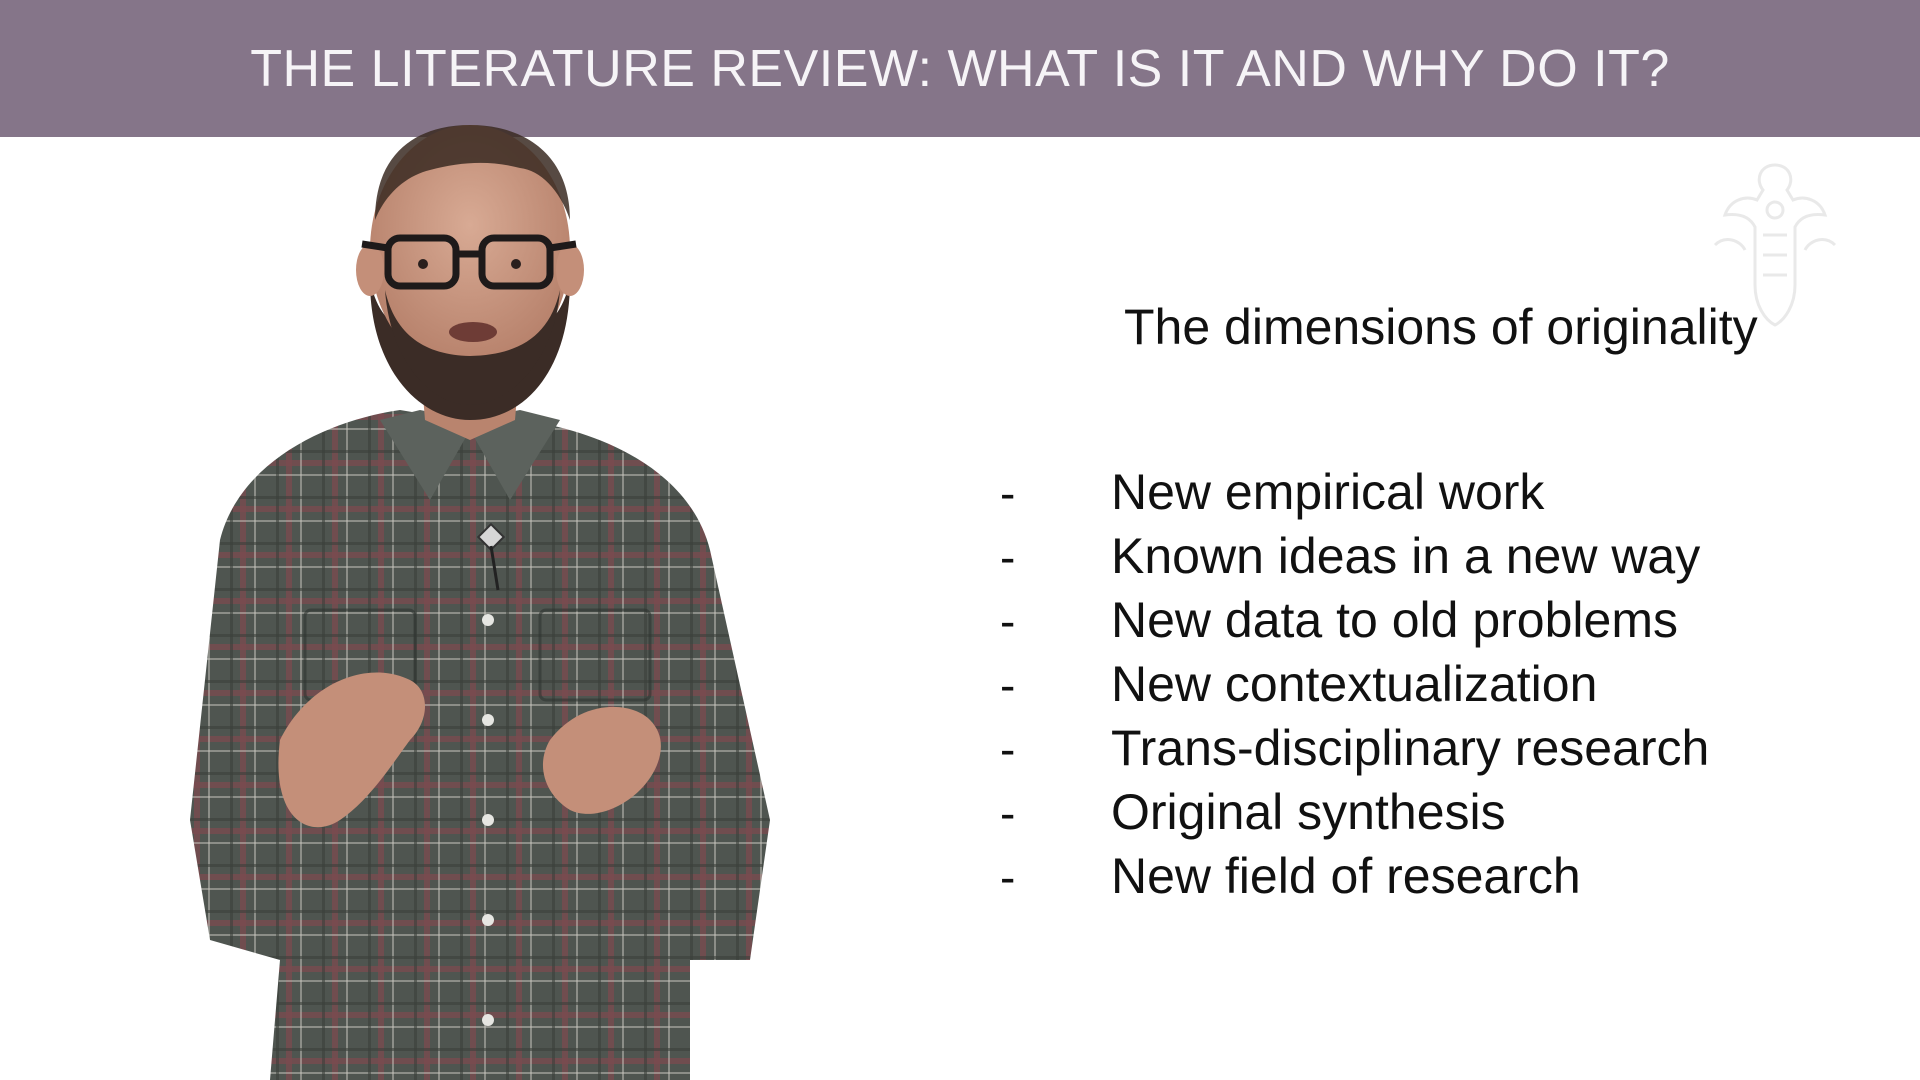  I want to click on list-item: - Original synthesis, so click(1354, 815).